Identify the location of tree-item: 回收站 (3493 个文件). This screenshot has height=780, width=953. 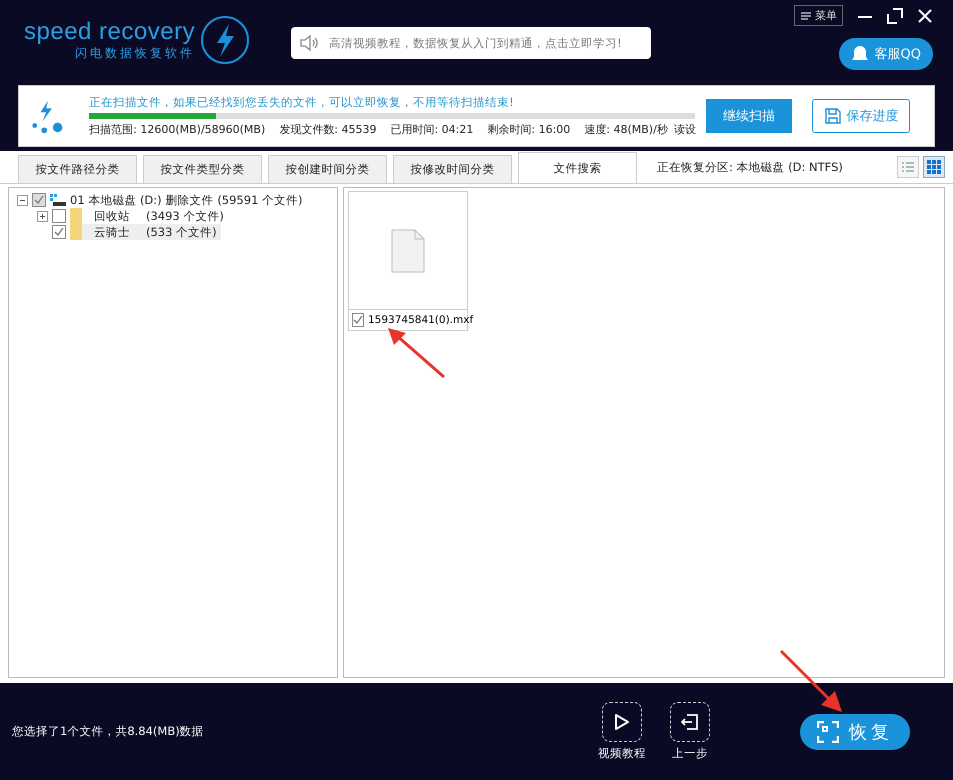
(149, 216).